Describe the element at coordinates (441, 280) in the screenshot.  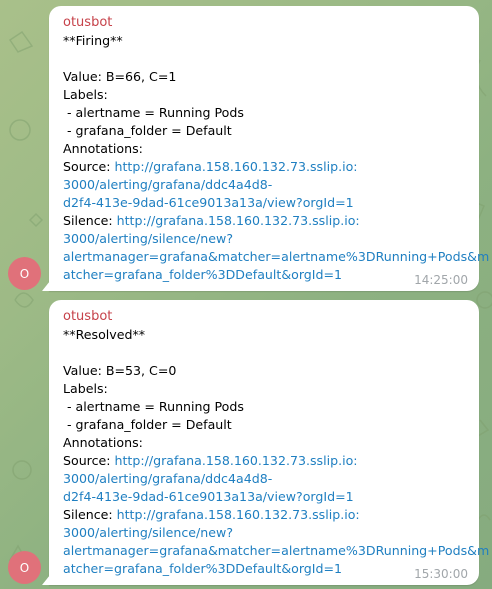
I see `message-time: 14:25:00` at that location.